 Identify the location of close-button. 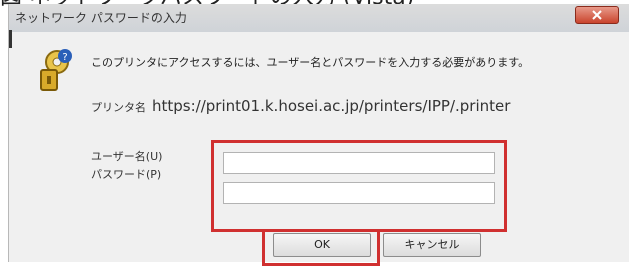
(597, 15).